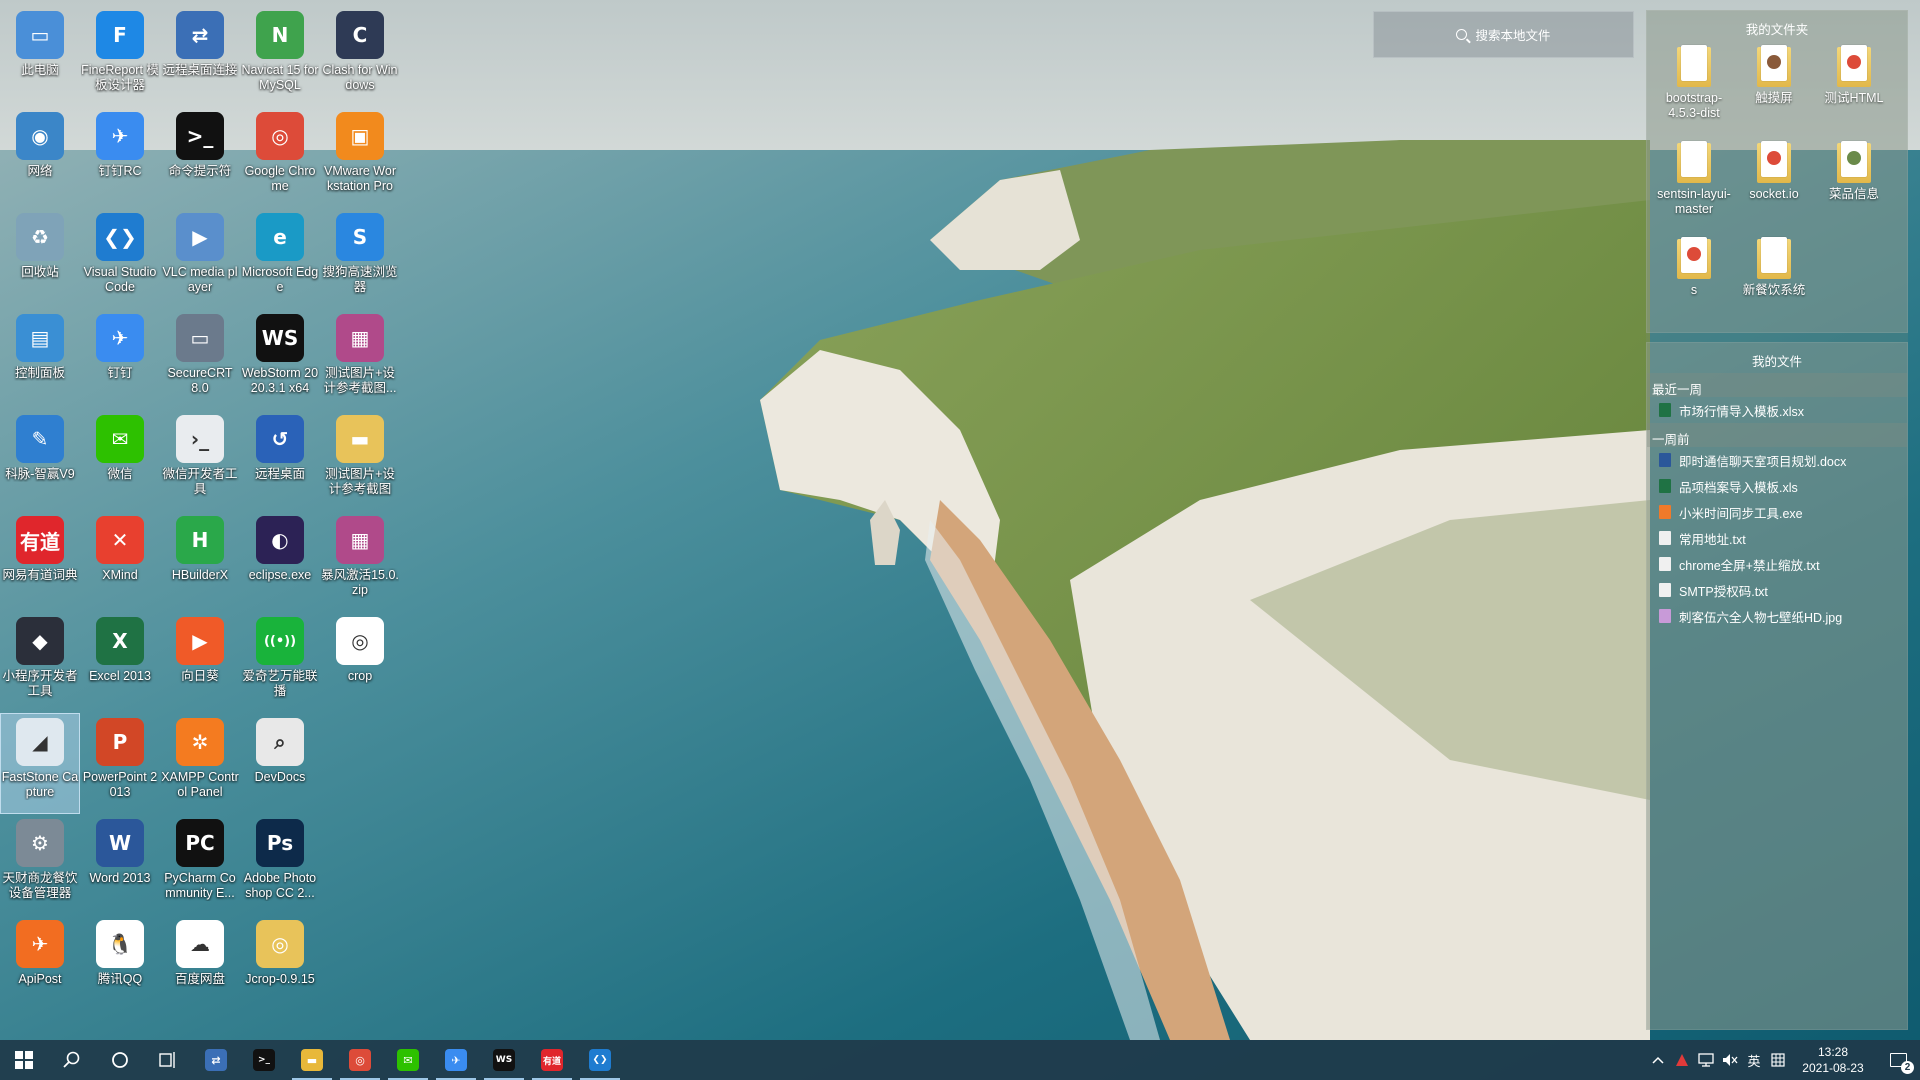 The width and height of the screenshot is (1920, 1080). Describe the element at coordinates (1774, 258) in the screenshot. I see `folder-icon` at that location.